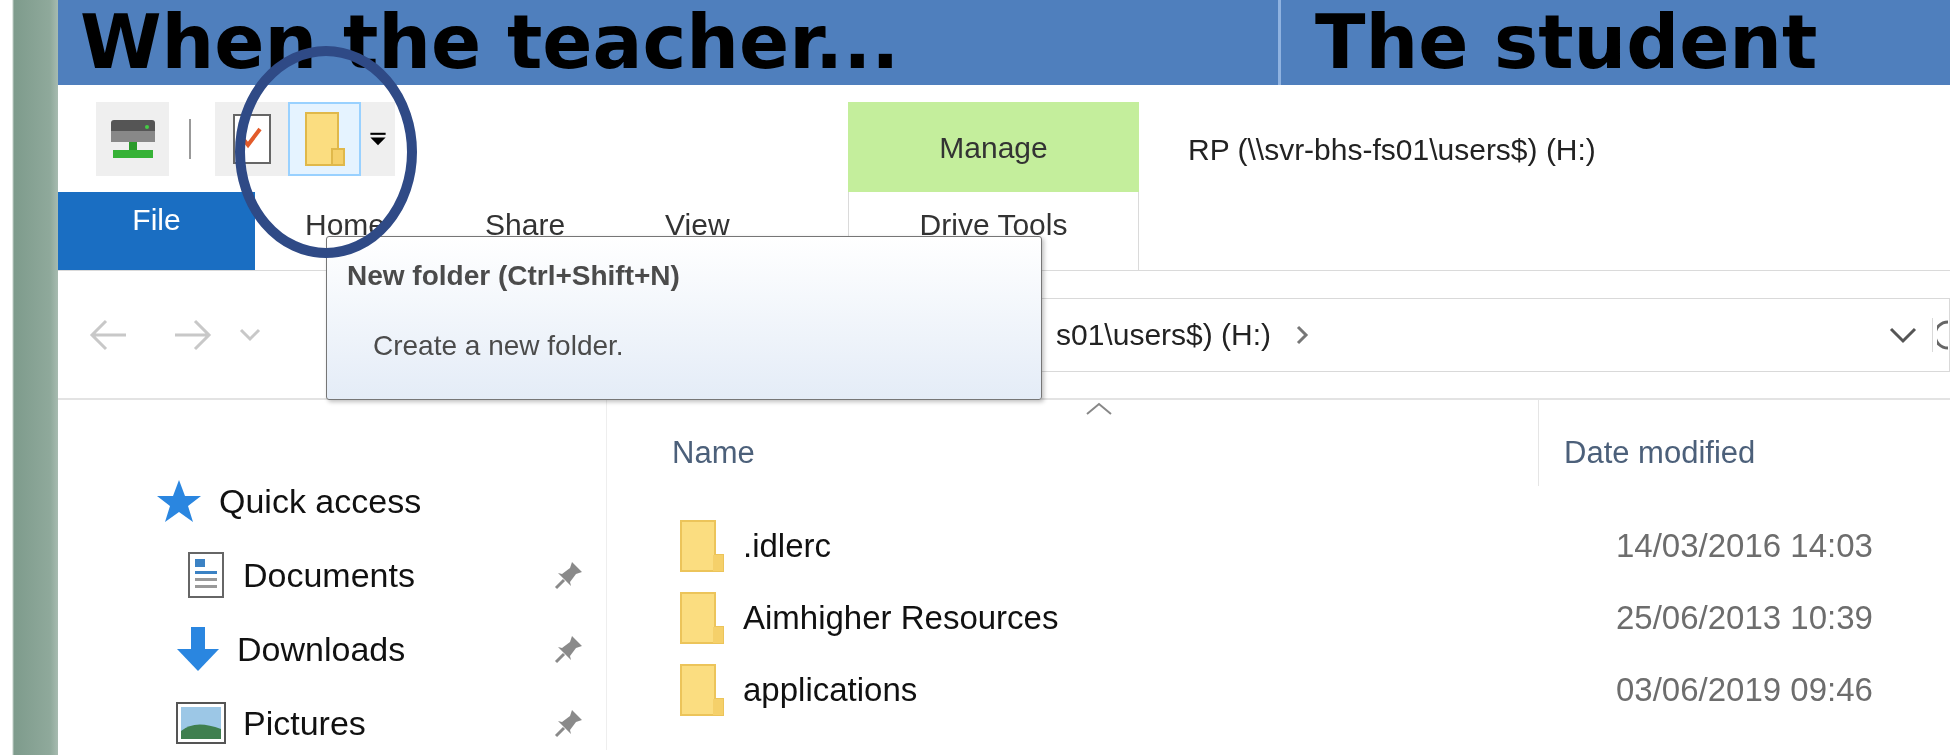 This screenshot has height=755, width=1950. I want to click on customize-button, so click(378, 138).